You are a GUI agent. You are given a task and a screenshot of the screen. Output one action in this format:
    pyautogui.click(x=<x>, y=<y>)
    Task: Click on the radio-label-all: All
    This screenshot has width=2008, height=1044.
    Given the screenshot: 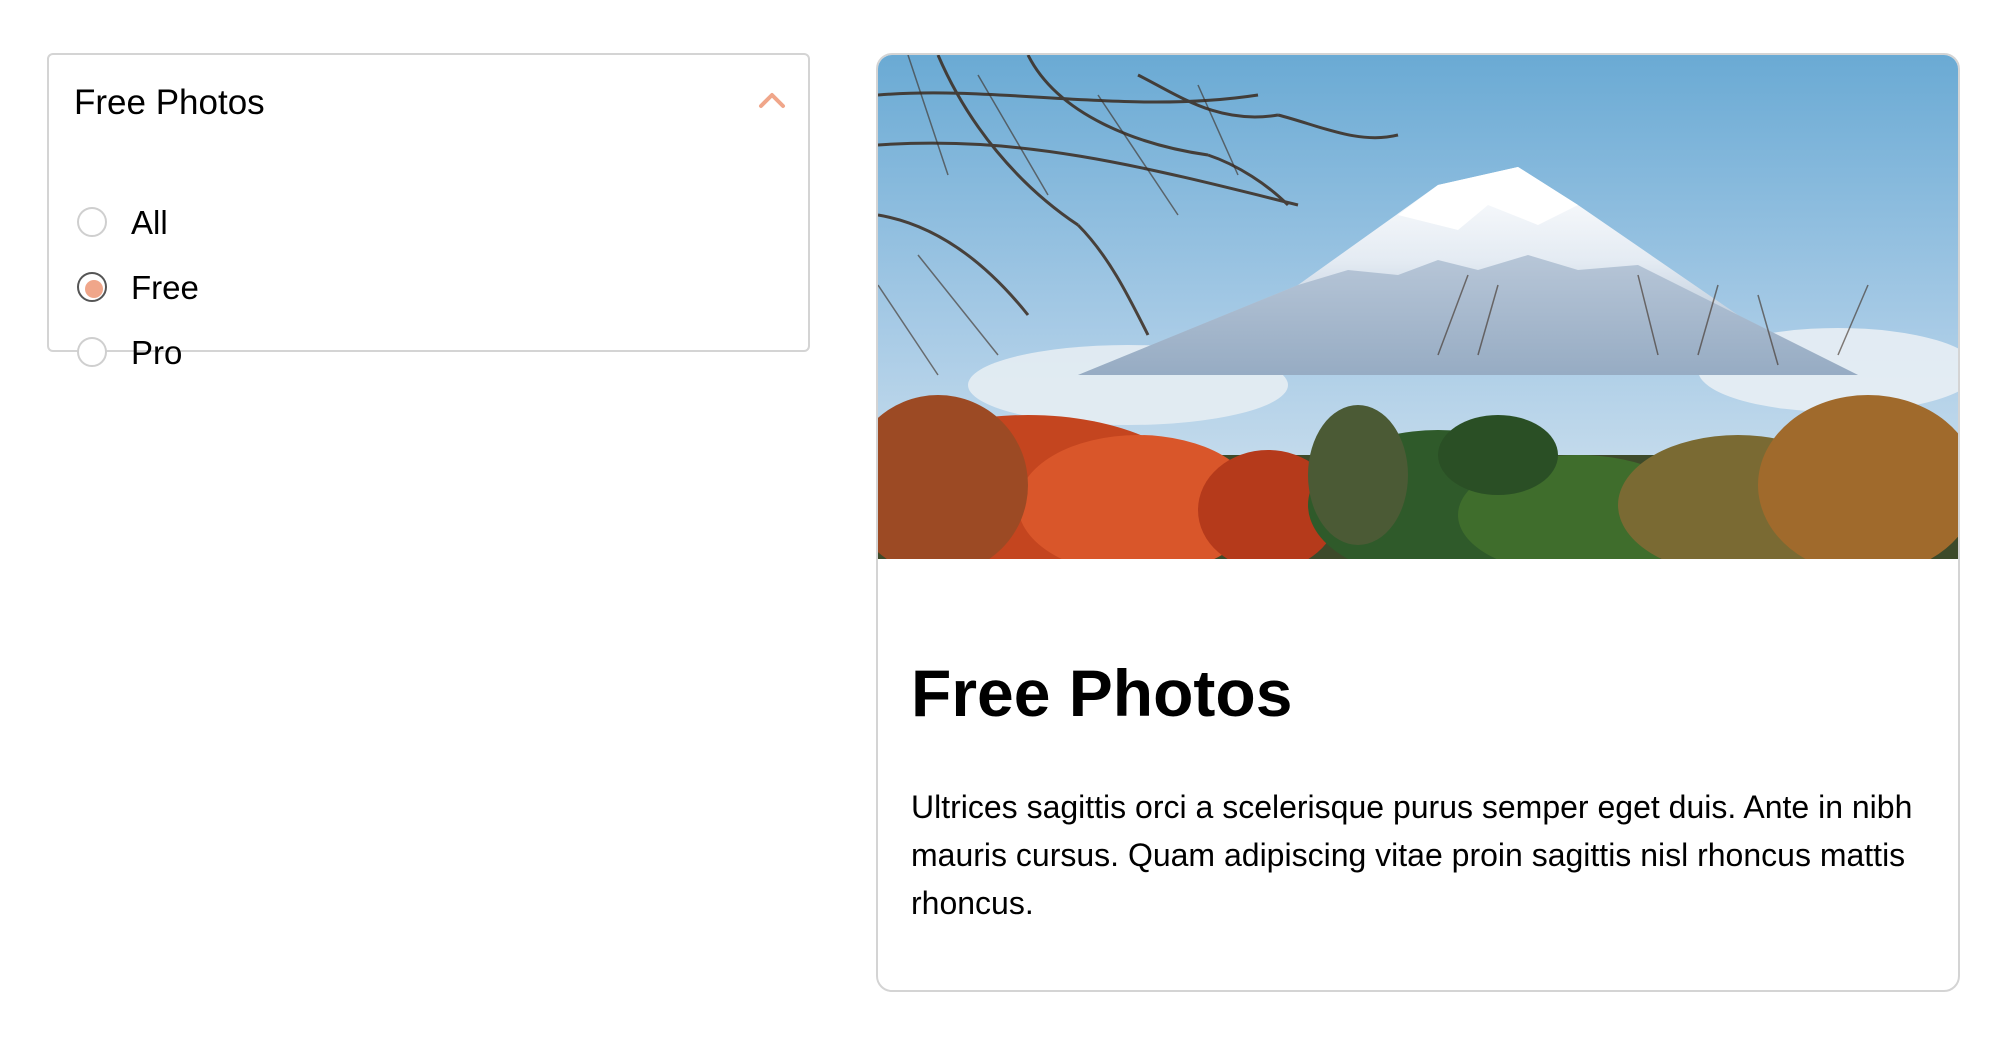 What is the action you would take?
    pyautogui.click(x=149, y=222)
    